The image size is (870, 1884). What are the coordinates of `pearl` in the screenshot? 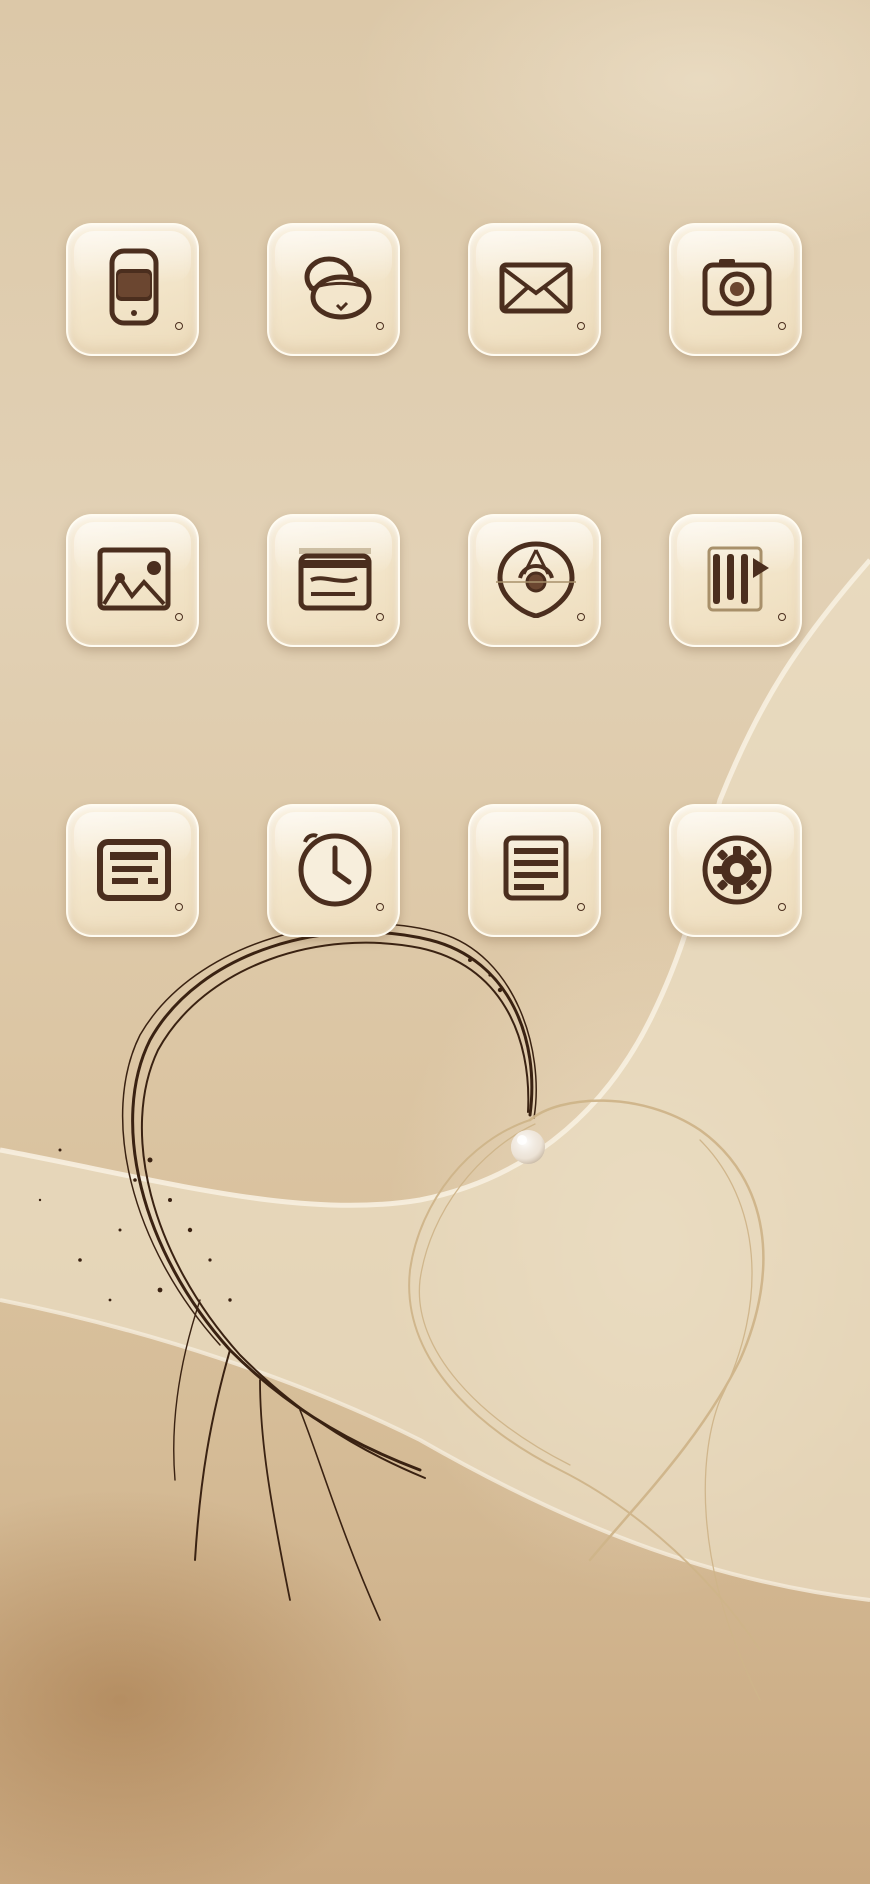 It's located at (528, 1147).